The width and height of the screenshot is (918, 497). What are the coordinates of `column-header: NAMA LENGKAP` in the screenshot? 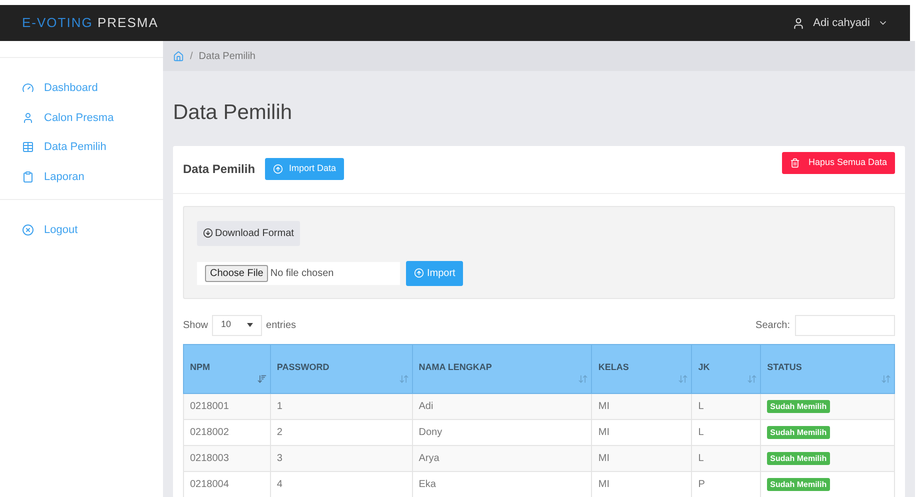 It's located at (502, 368).